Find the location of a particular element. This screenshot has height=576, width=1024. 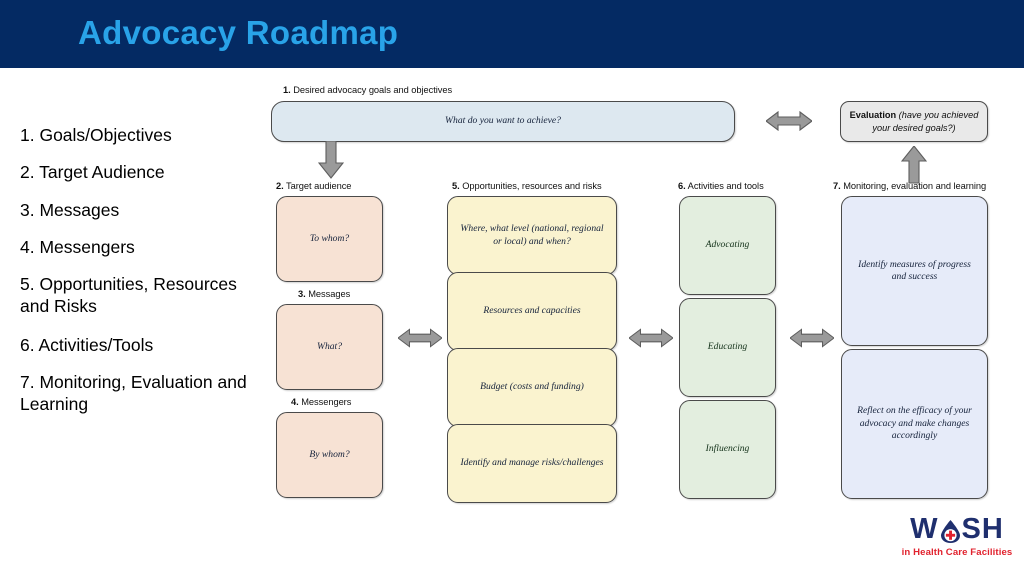

caption-step-2: 2. Target audience is located at coordinates (313, 186).